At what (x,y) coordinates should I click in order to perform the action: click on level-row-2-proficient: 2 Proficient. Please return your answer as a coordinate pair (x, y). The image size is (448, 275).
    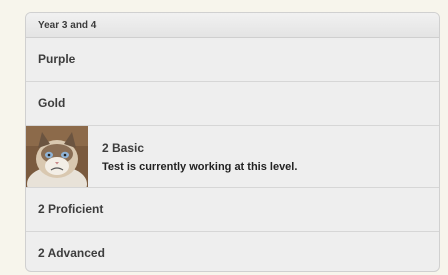
    Looking at the image, I should click on (232, 210).